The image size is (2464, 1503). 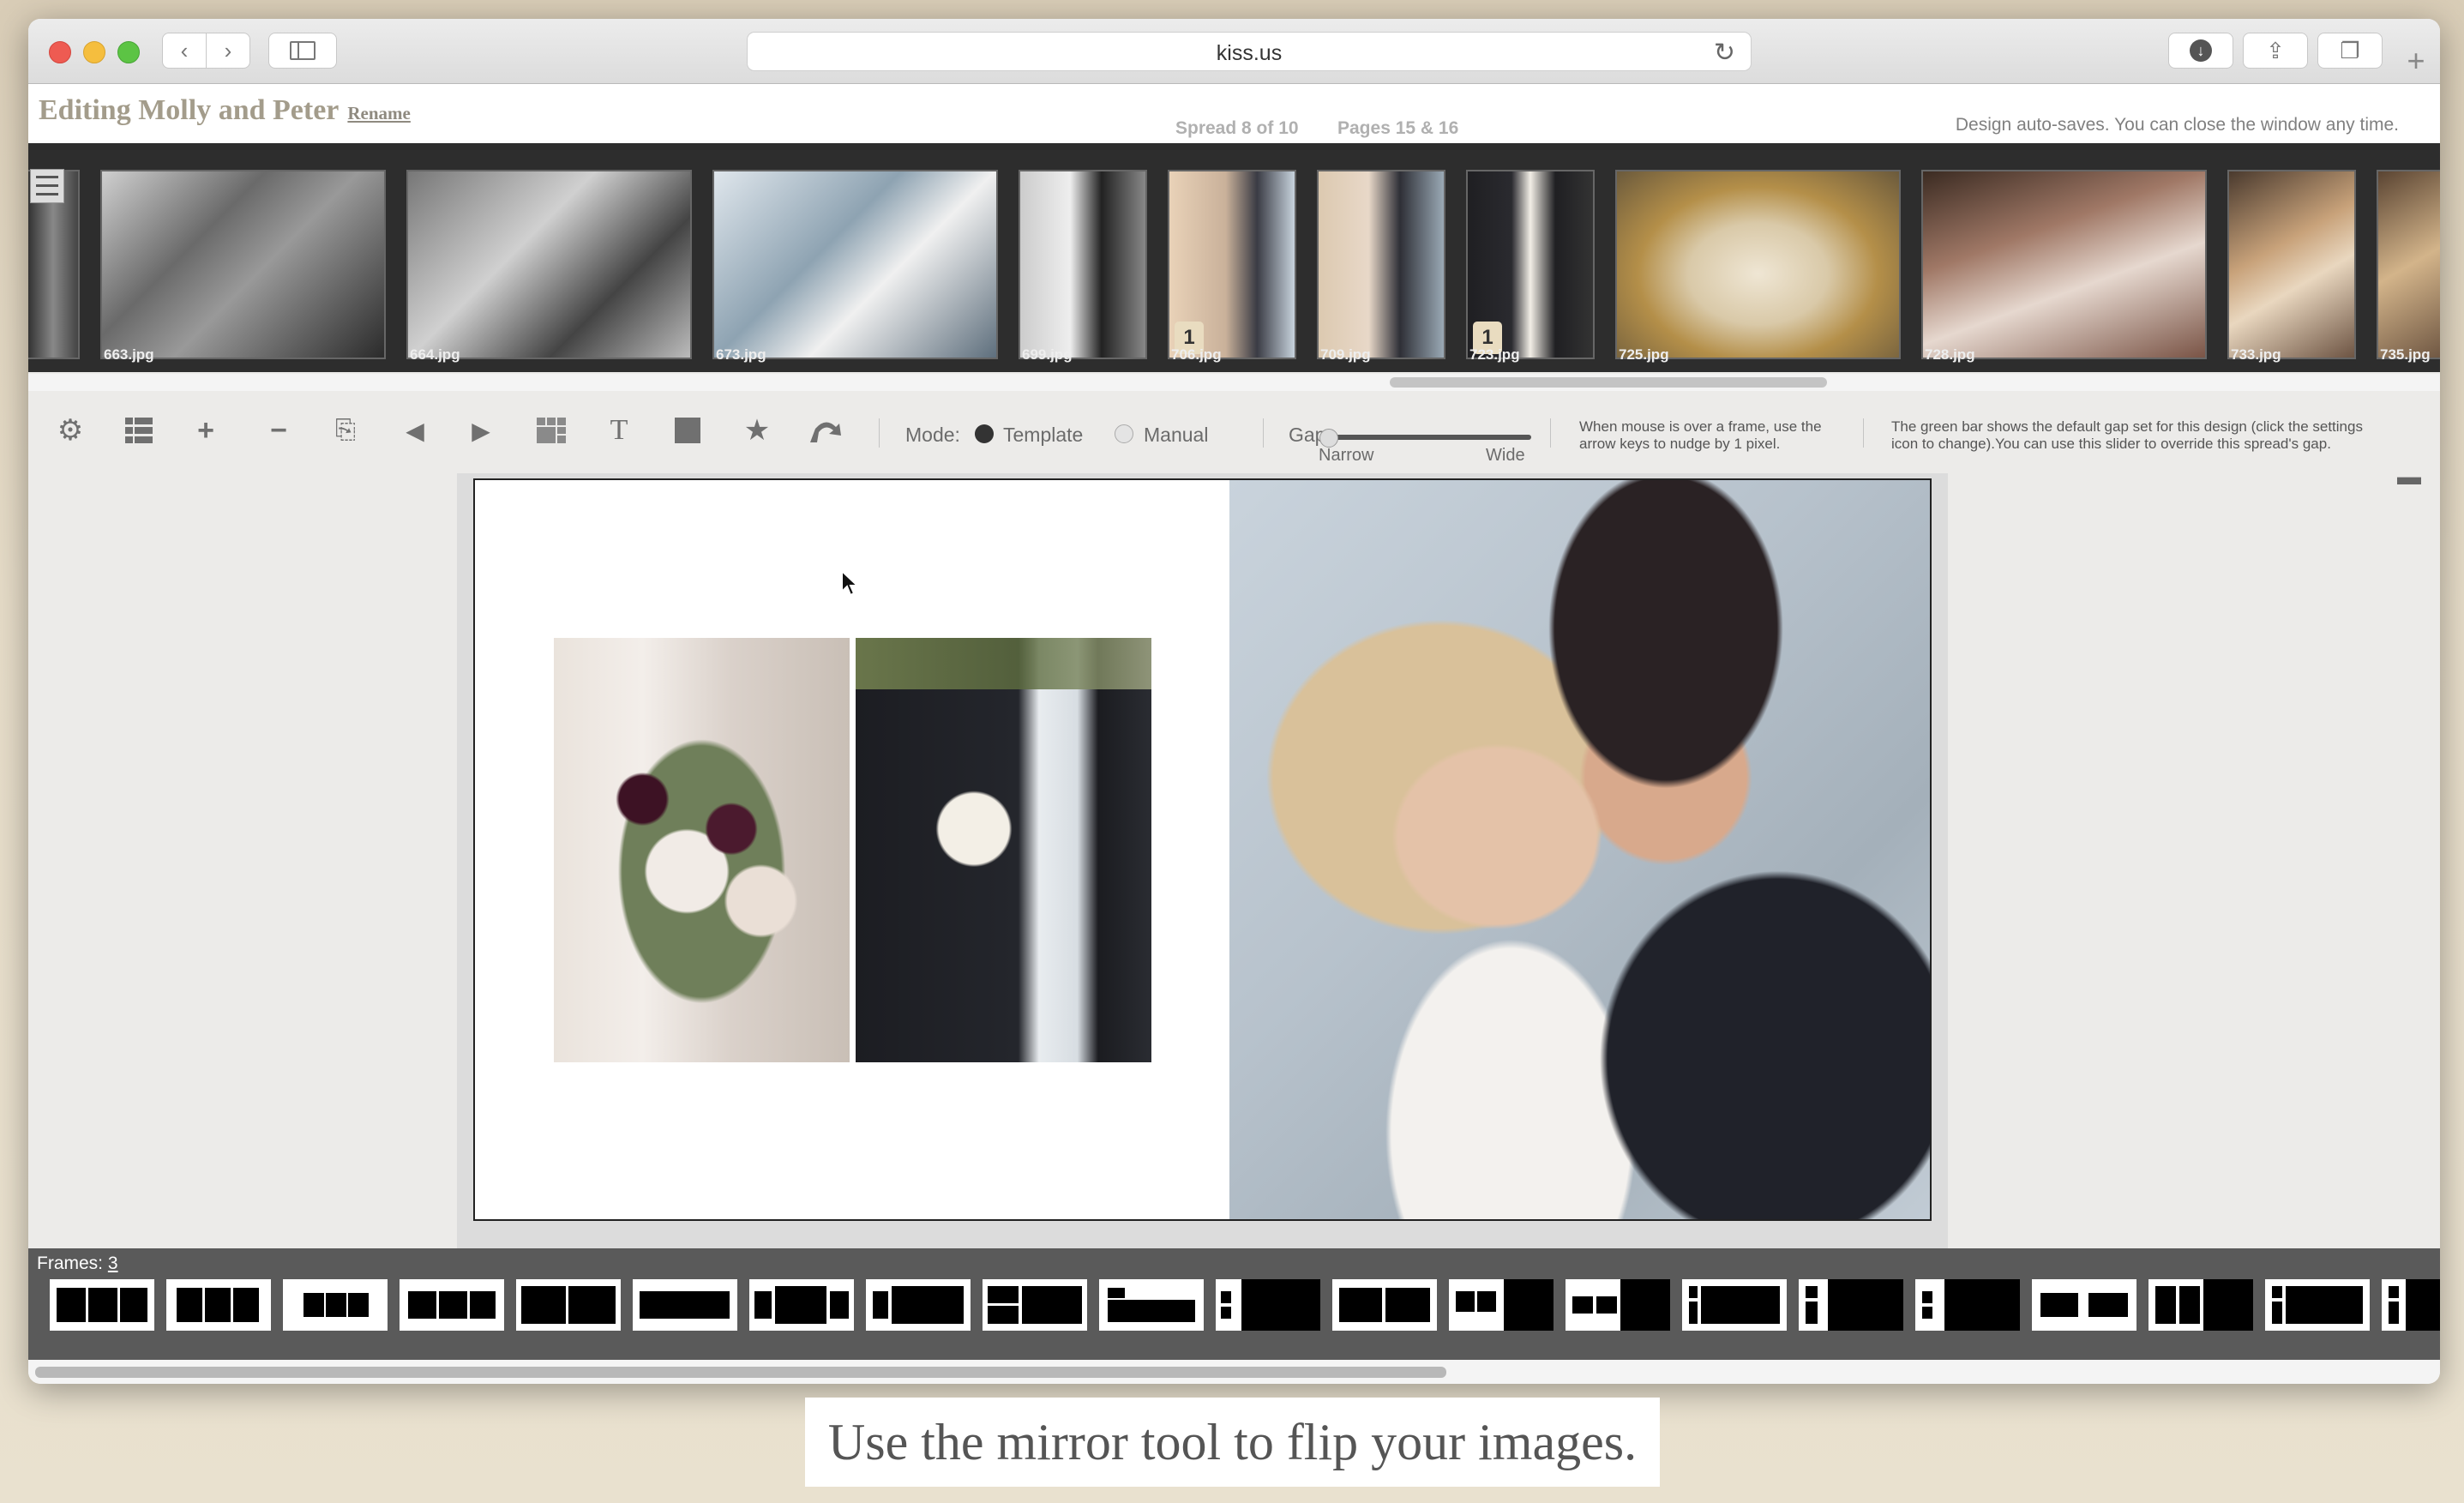 What do you see at coordinates (378, 113) in the screenshot?
I see `rename-link: Rename` at bounding box center [378, 113].